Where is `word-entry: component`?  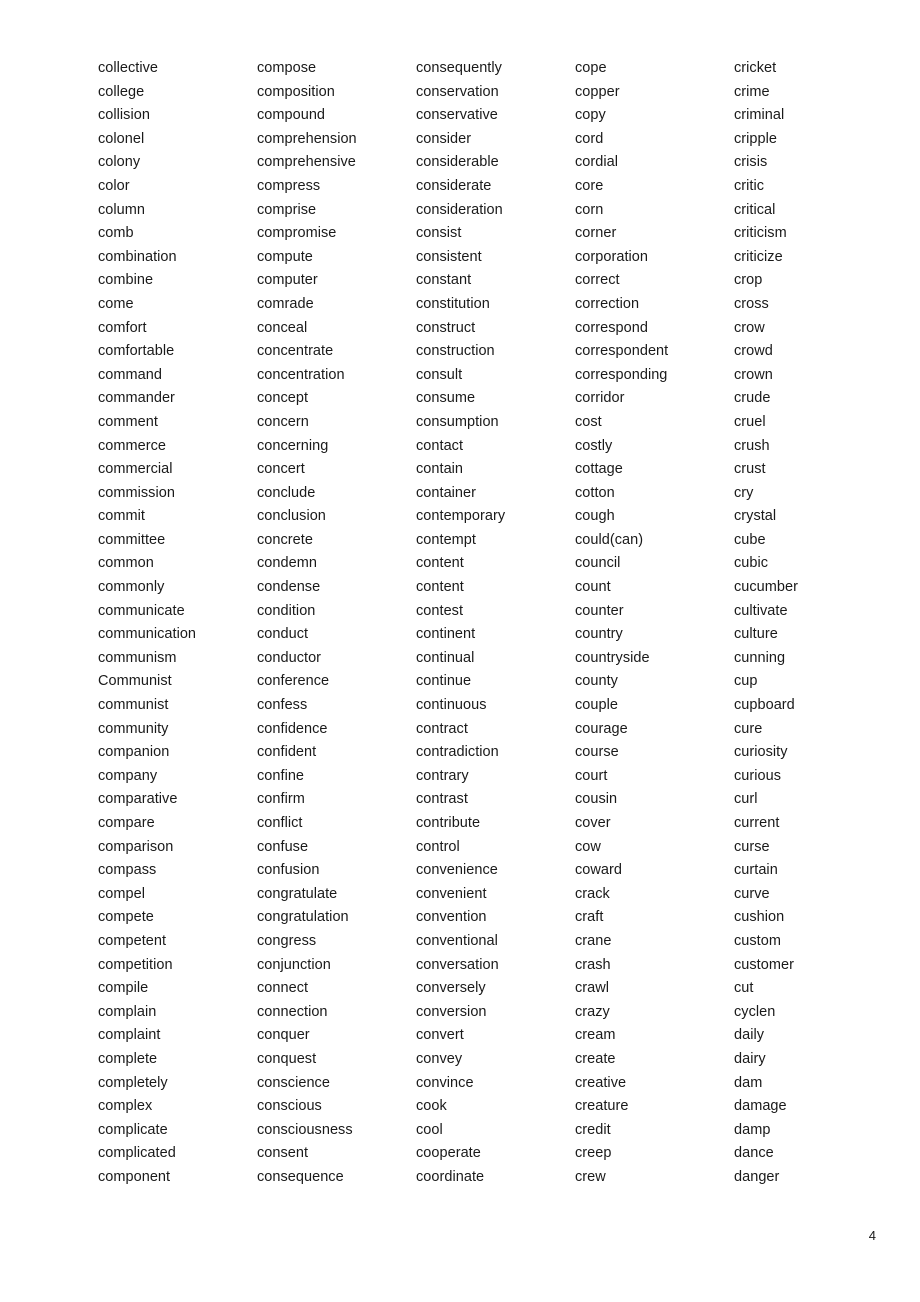 word-entry: component is located at coordinates (134, 1176).